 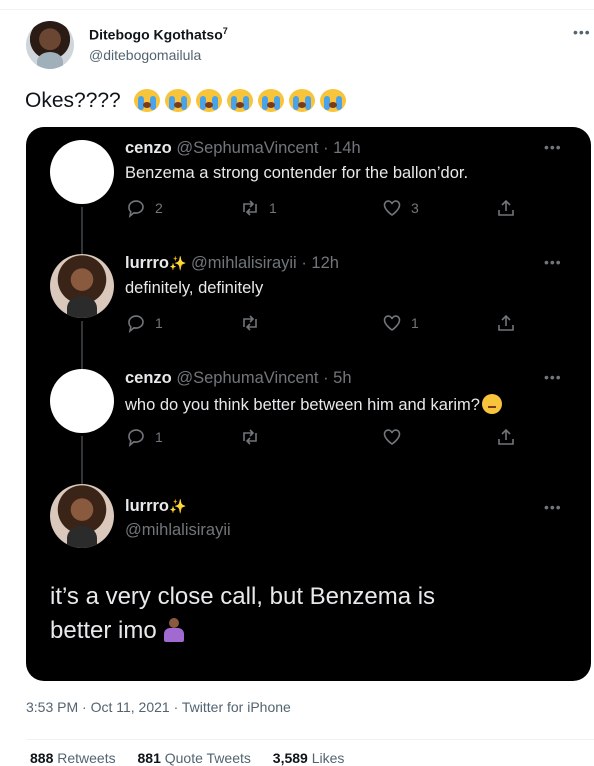 What do you see at coordinates (225, 31) in the screenshot?
I see `author-name-suffix: 7` at bounding box center [225, 31].